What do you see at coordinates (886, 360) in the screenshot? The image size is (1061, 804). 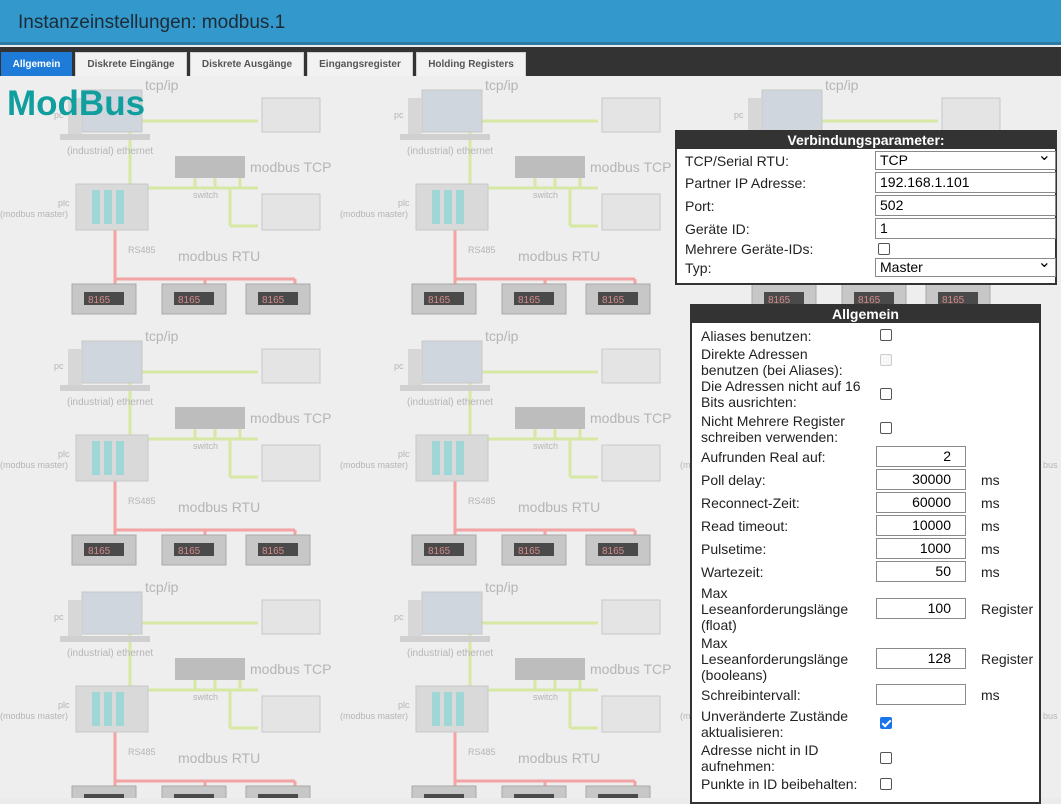 I see `direct-addresses-checkbox` at bounding box center [886, 360].